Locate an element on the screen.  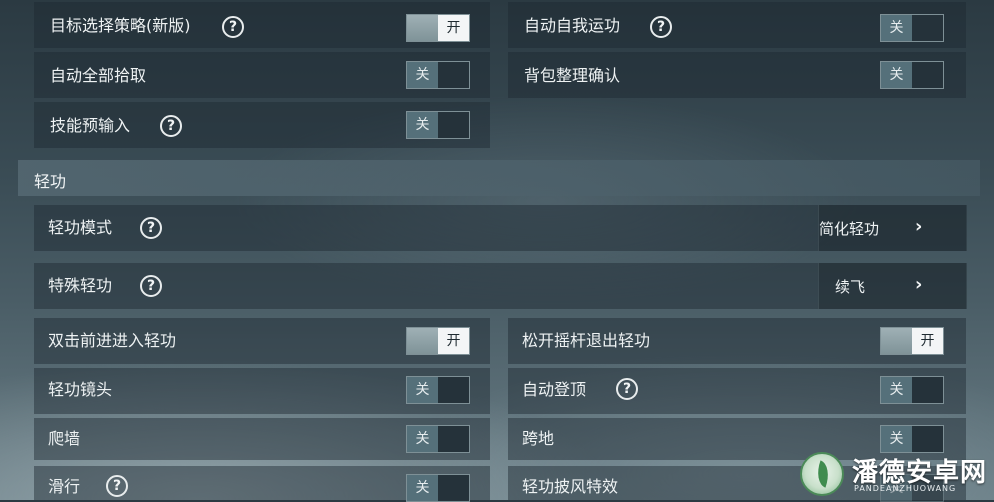
toggle-wall-climb: 关 is located at coordinates (438, 439).